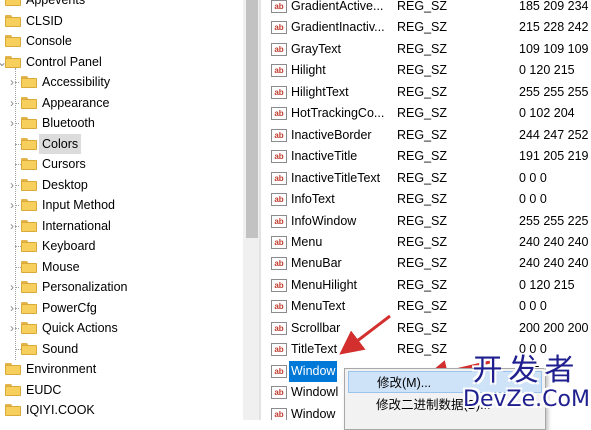  What do you see at coordinates (426, 8) in the screenshot?
I see `value-row: ab GradientActive... REG_SZ 185 209 234` at bounding box center [426, 8].